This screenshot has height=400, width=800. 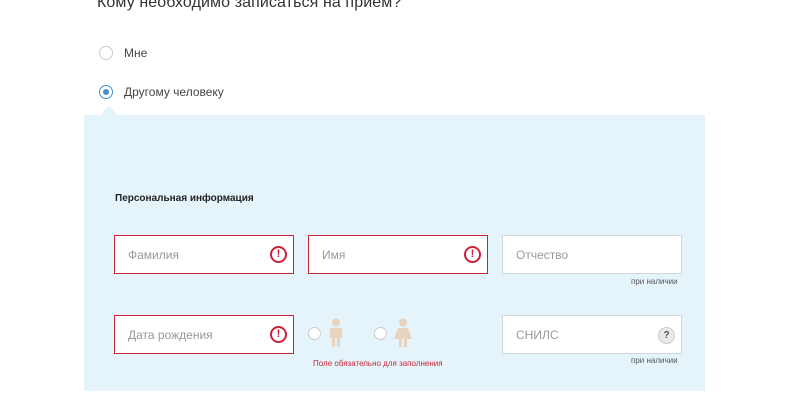 What do you see at coordinates (123, 53) in the screenshot?
I see `option-me: Мне` at bounding box center [123, 53].